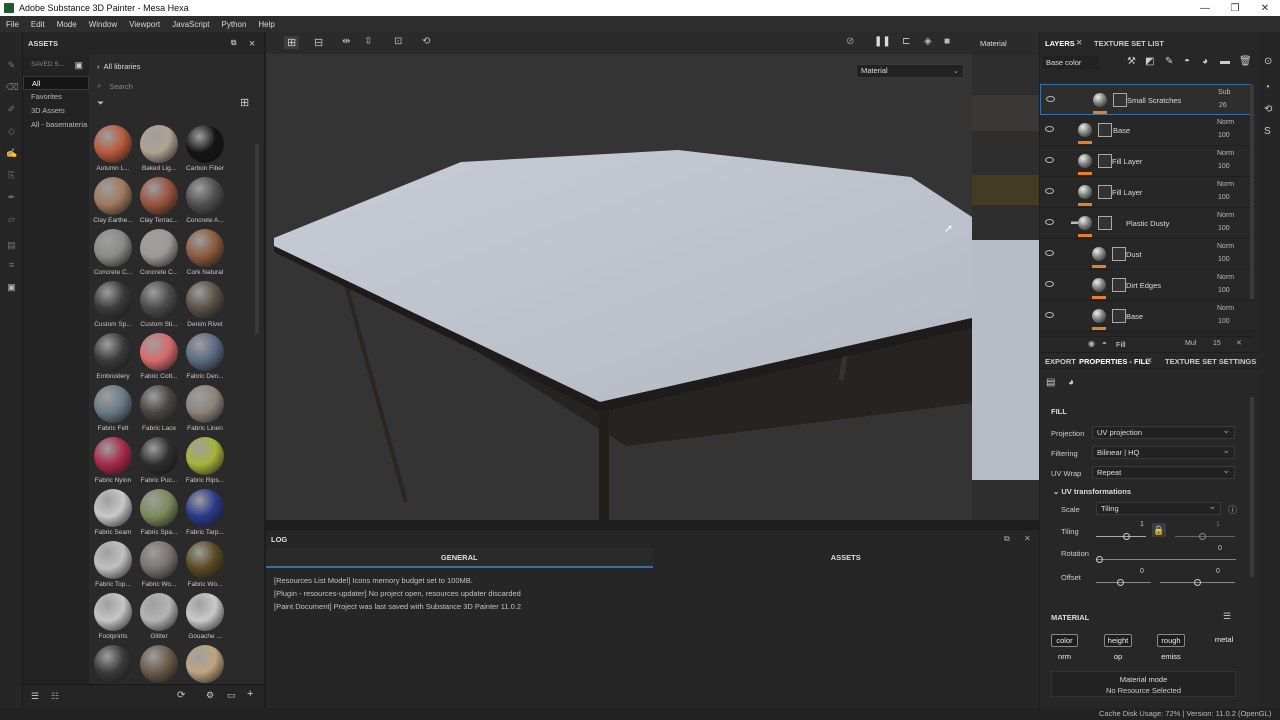 Image resolution: width=1280 pixels, height=720 pixels. Describe the element at coordinates (1163, 432) in the screenshot. I see `projection-dropdown: UV projection` at that location.